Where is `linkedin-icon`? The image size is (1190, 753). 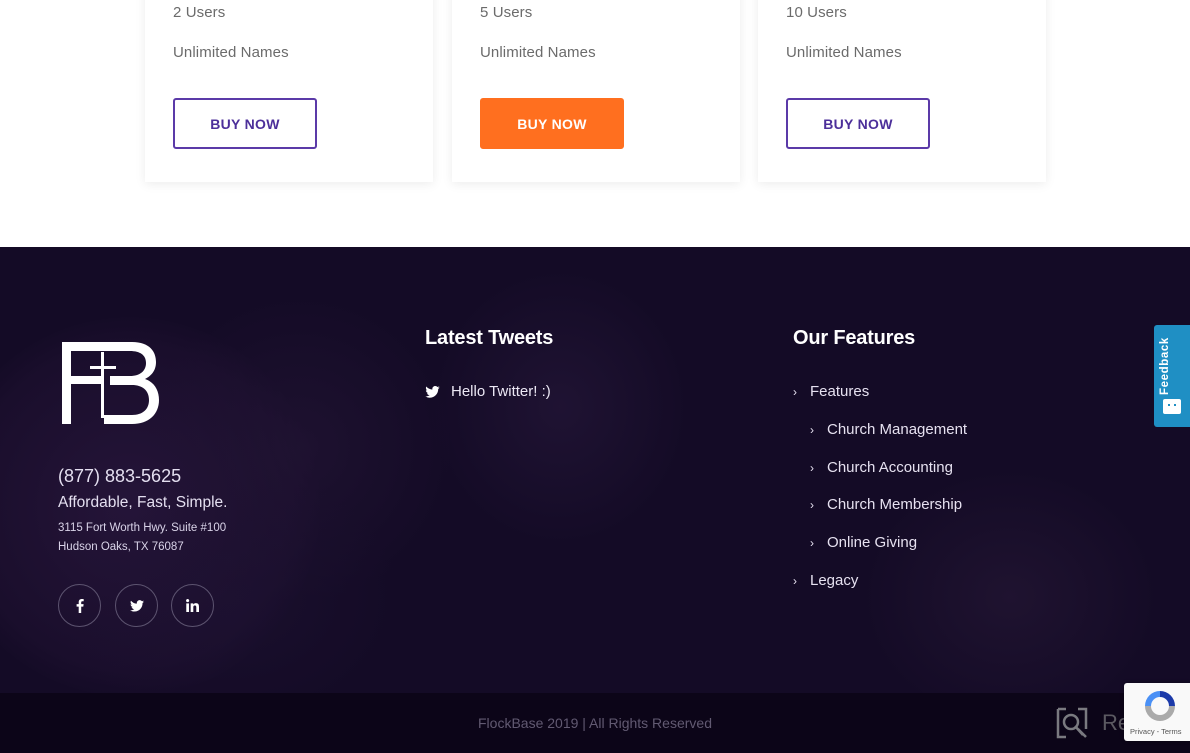 linkedin-icon is located at coordinates (192, 605).